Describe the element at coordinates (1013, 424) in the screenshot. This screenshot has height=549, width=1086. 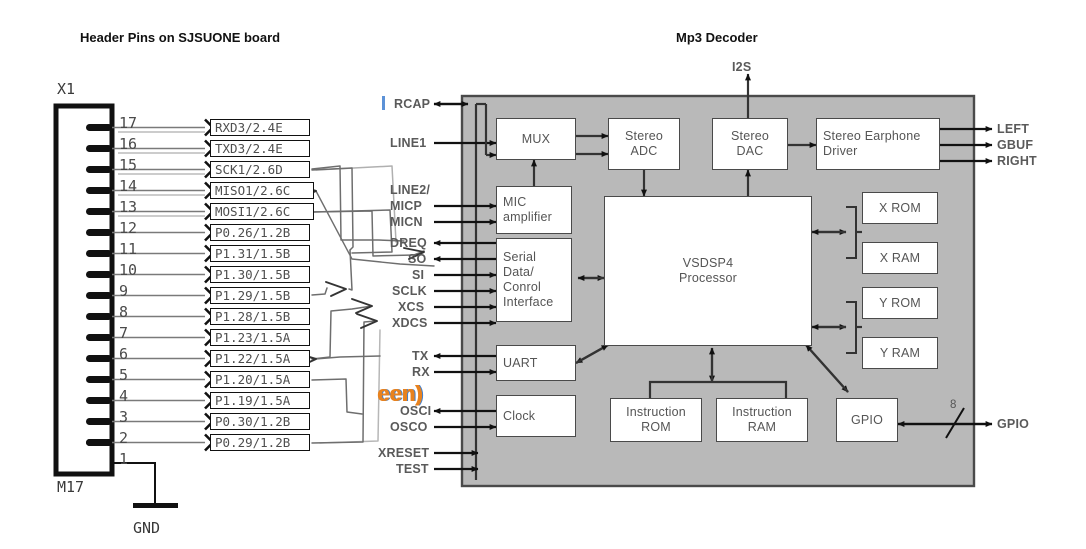
I see `chip-pin-gpio: GPIO` at that location.